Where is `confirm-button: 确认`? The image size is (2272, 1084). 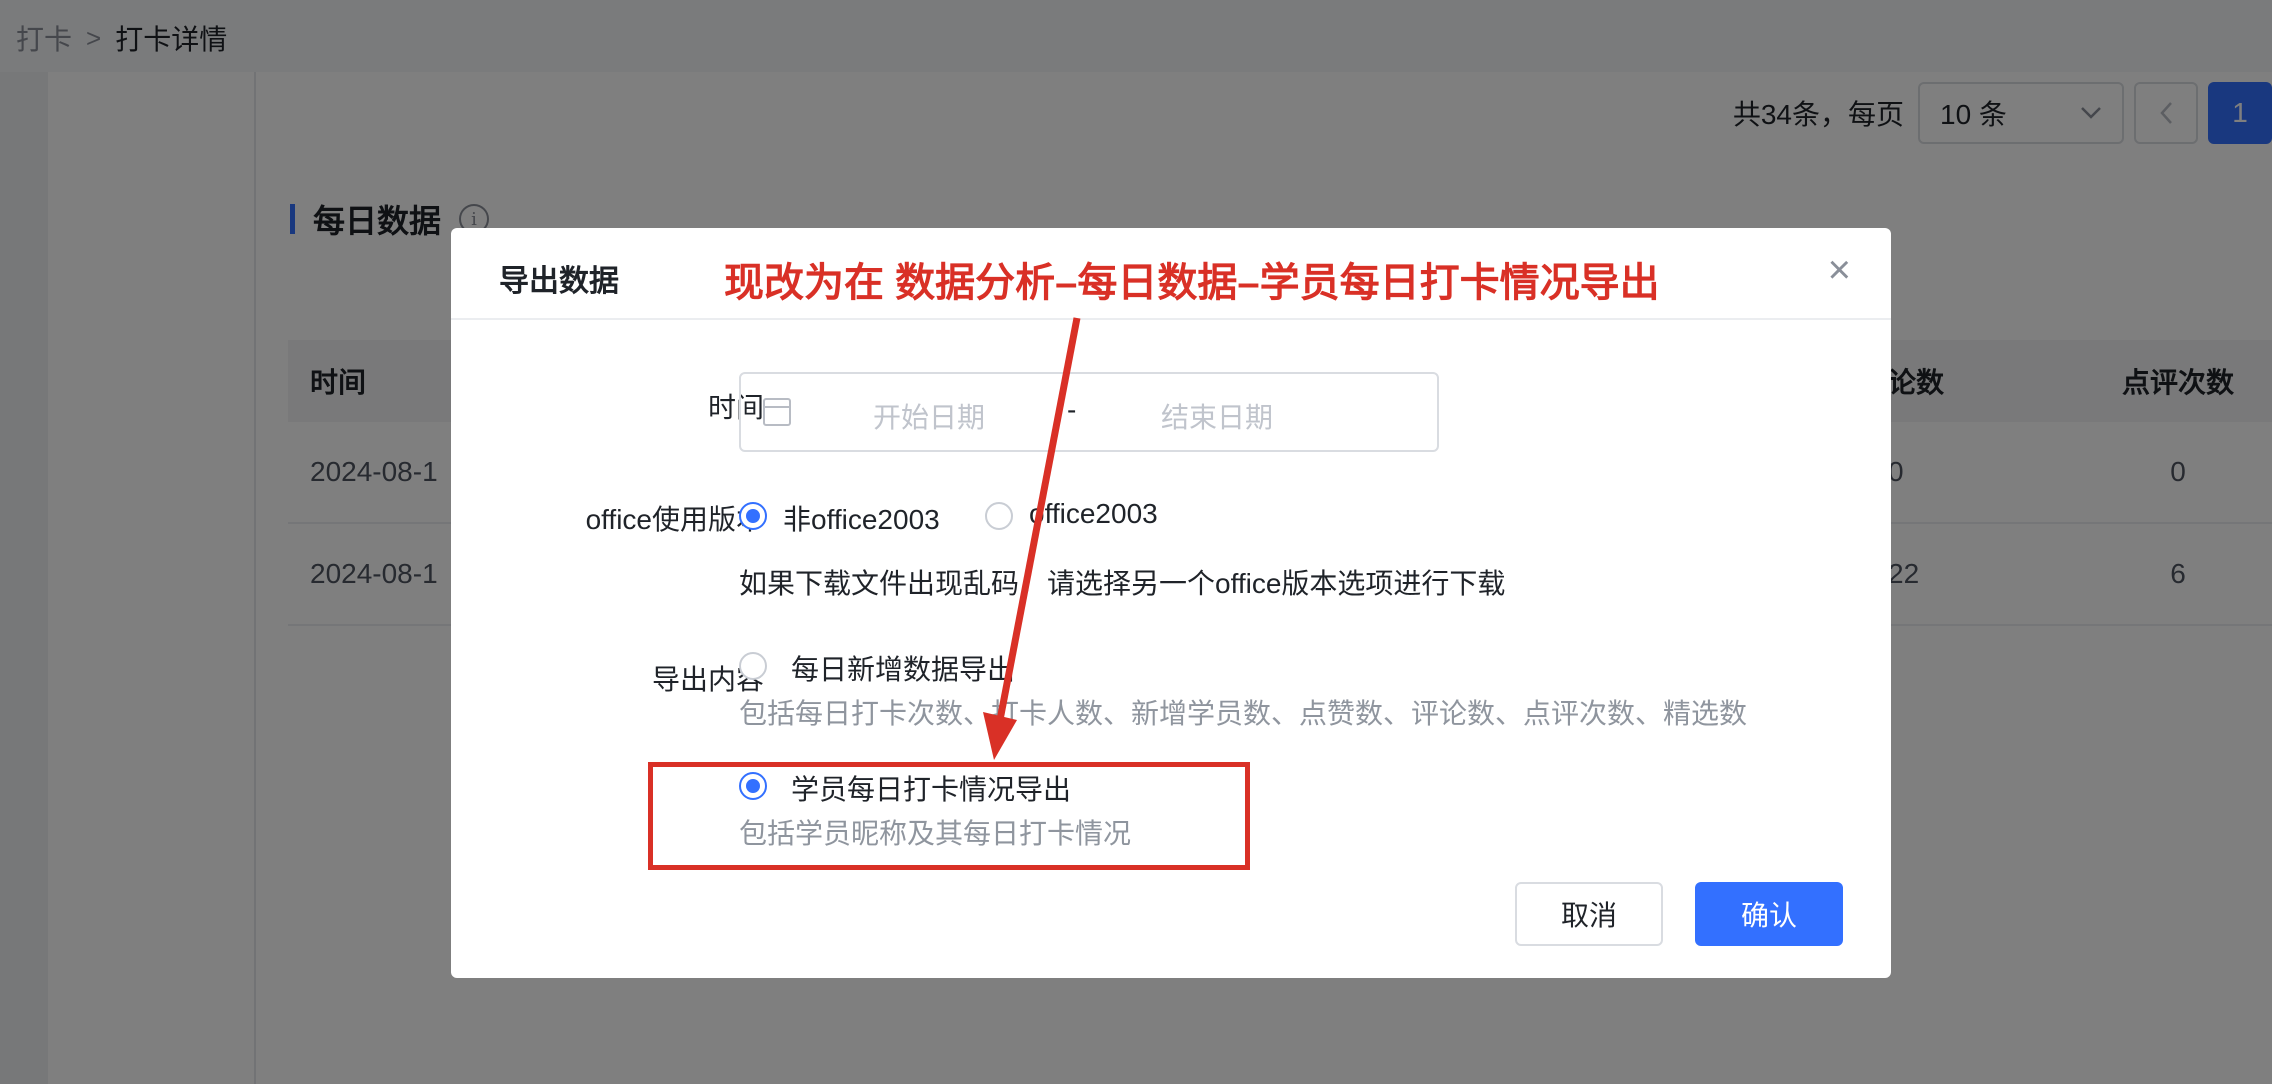
confirm-button: 确认 is located at coordinates (1769, 914).